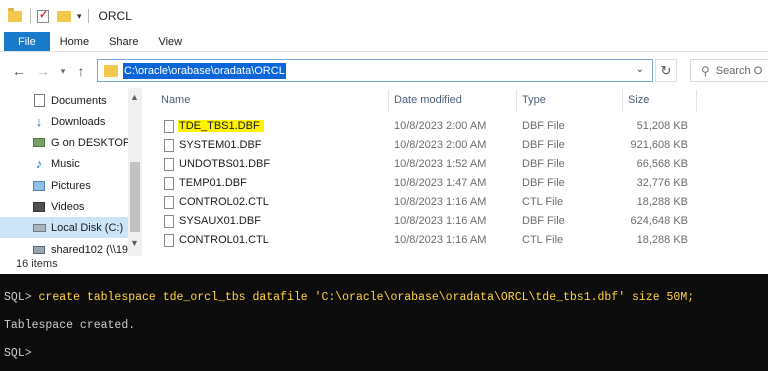 This screenshot has height=371, width=768. I want to click on pictures-icon, so click(39, 186).